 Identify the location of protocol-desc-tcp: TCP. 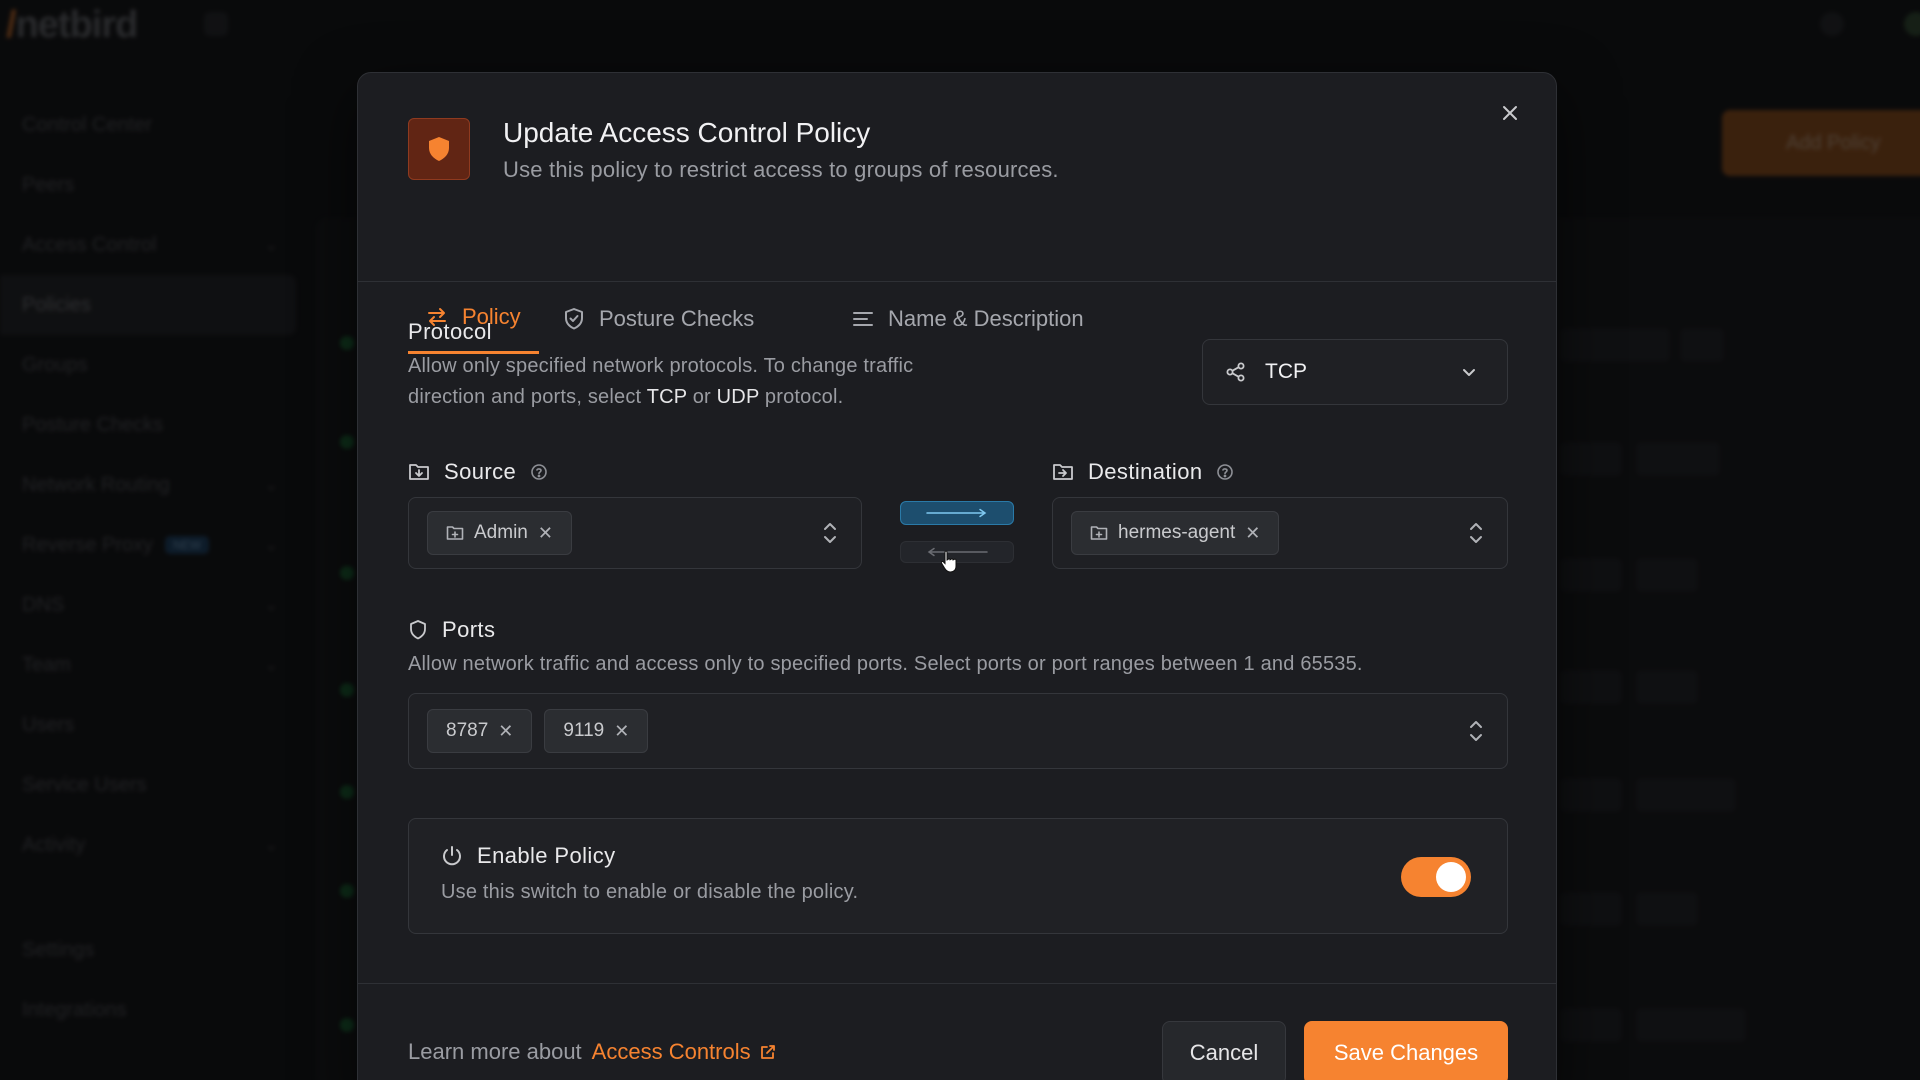
(666, 397).